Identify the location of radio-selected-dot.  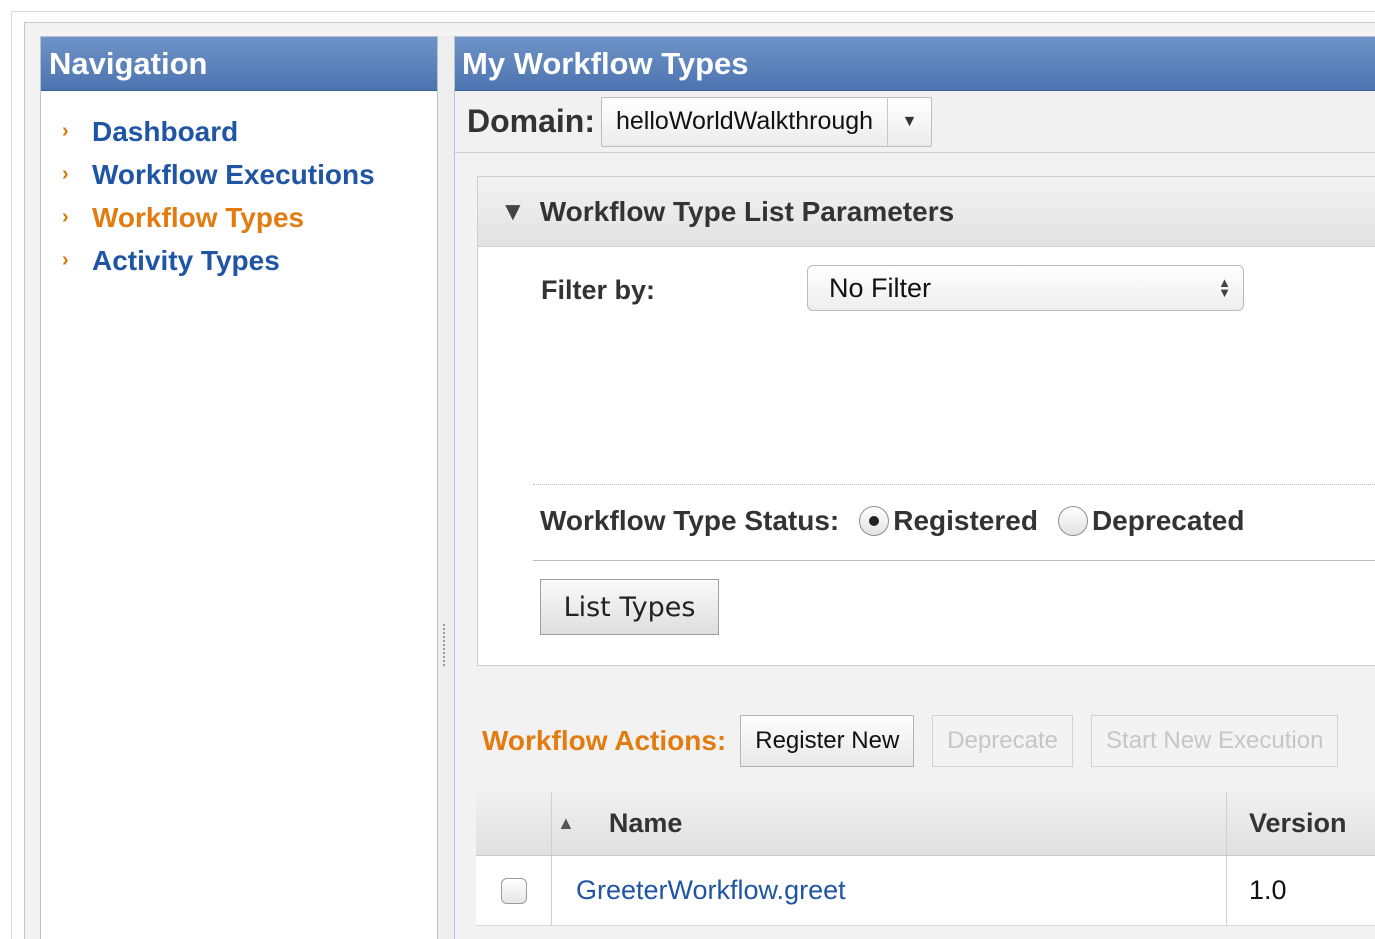
(874, 521).